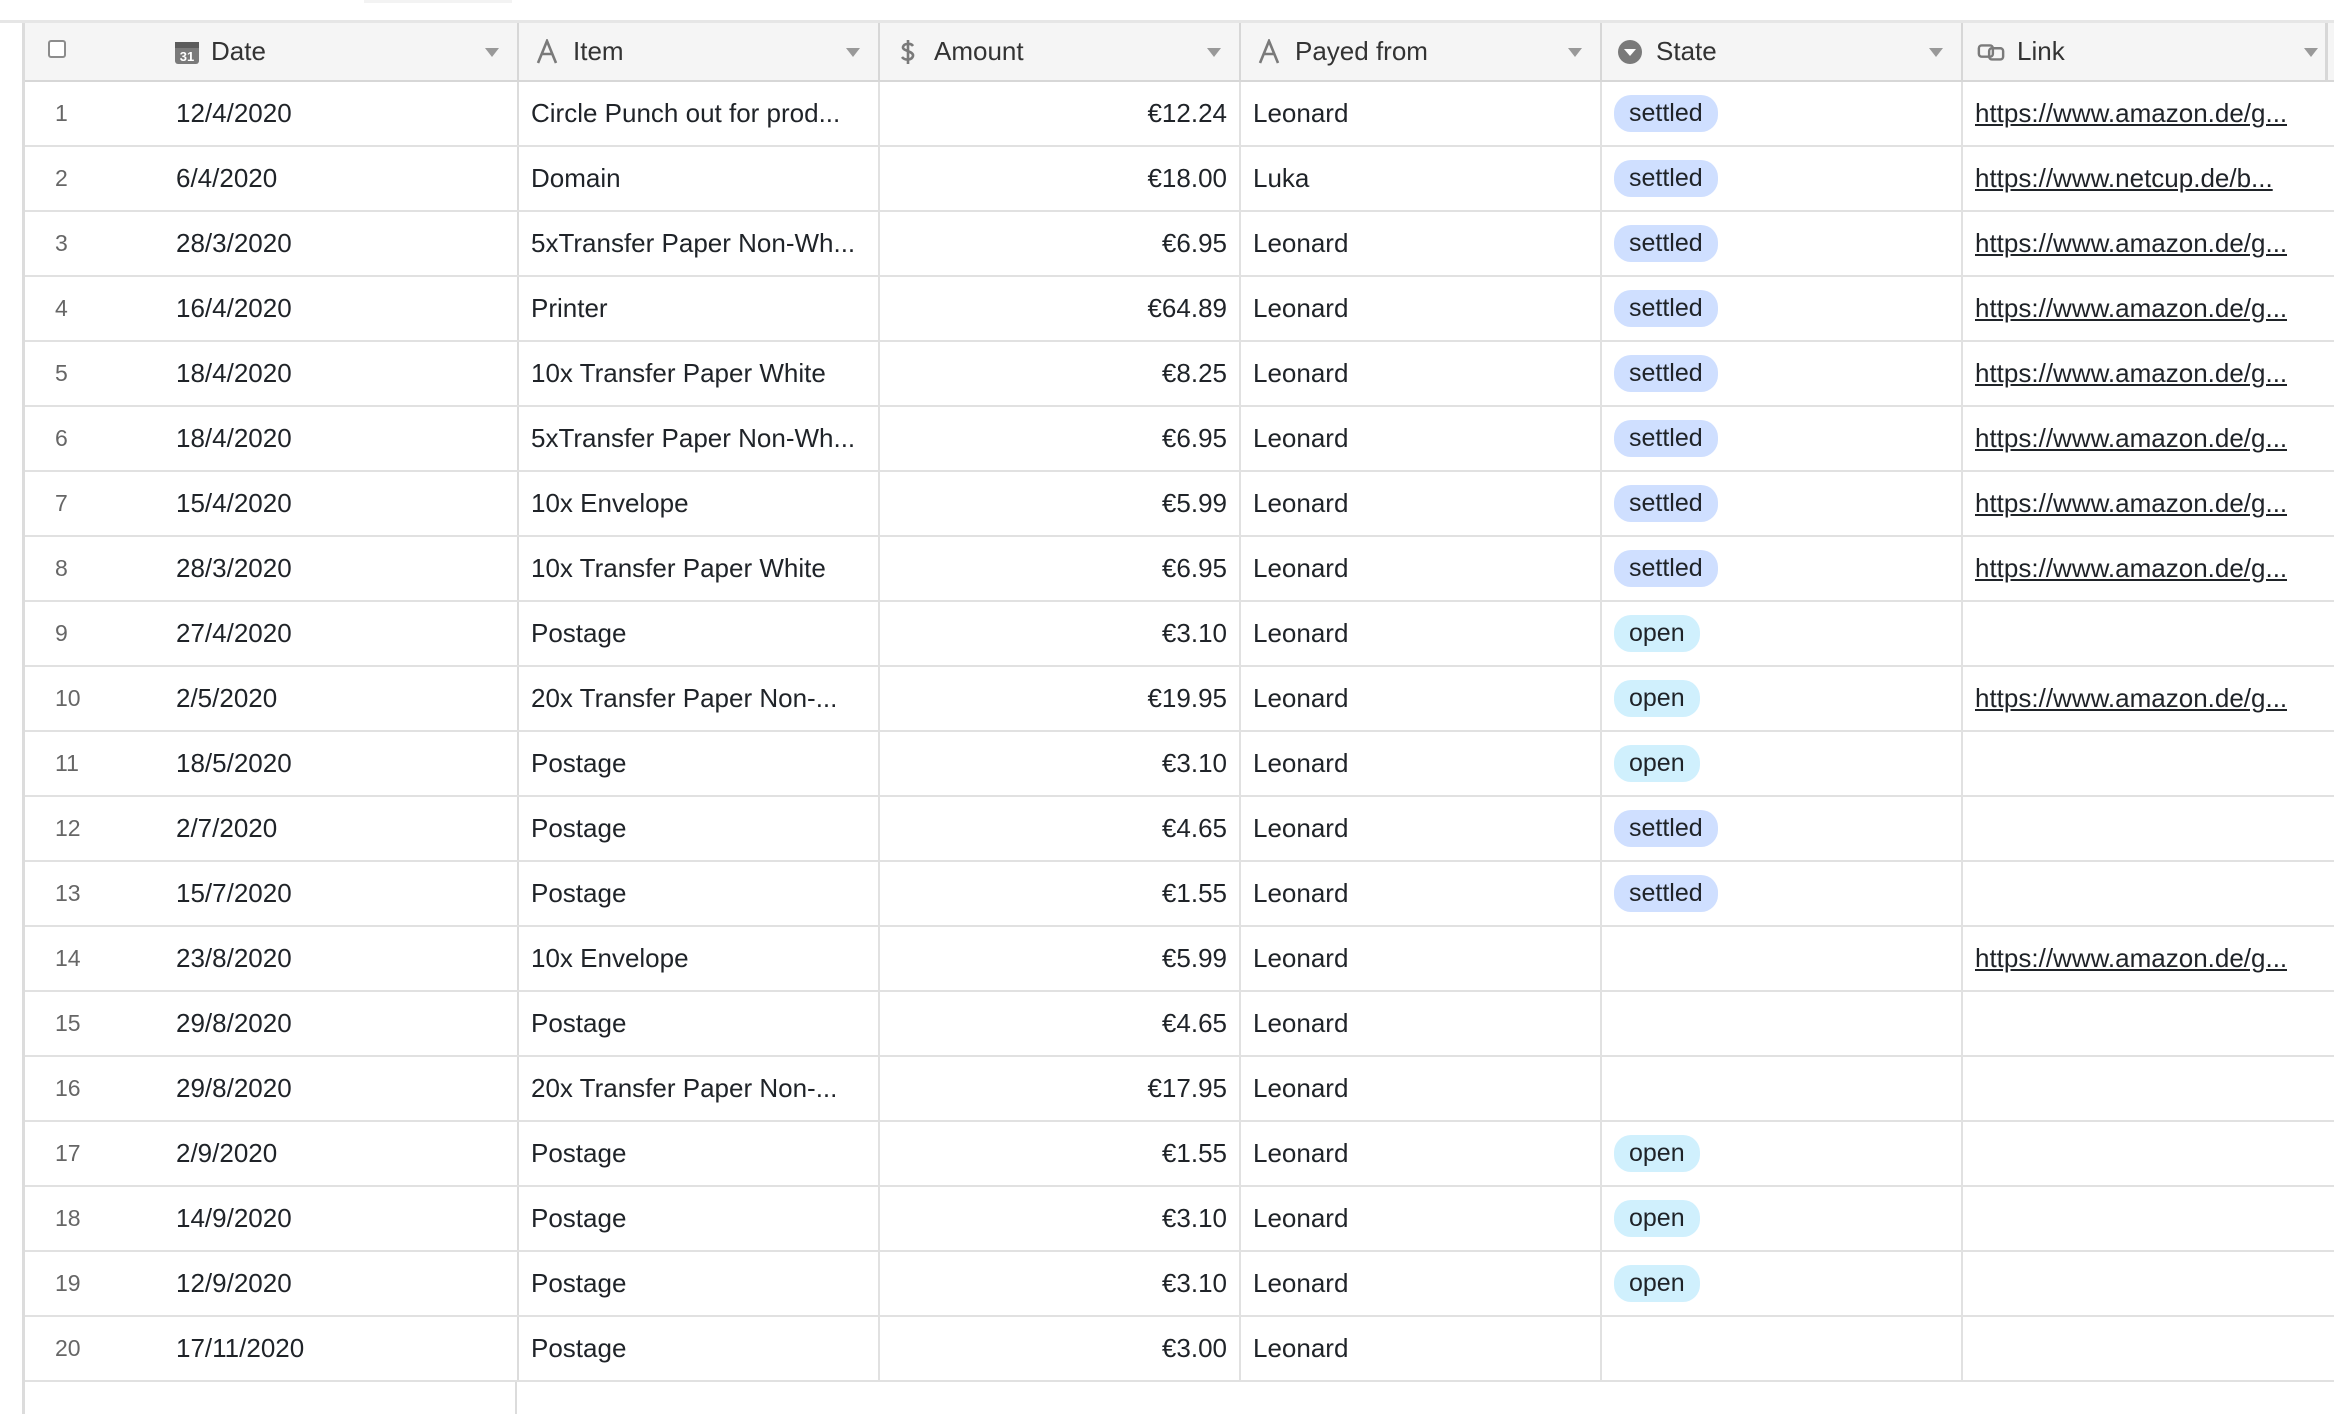 The image size is (2334, 1414). What do you see at coordinates (271, 1218) in the screenshot?
I see `date-cell: 18 14/9/2020` at bounding box center [271, 1218].